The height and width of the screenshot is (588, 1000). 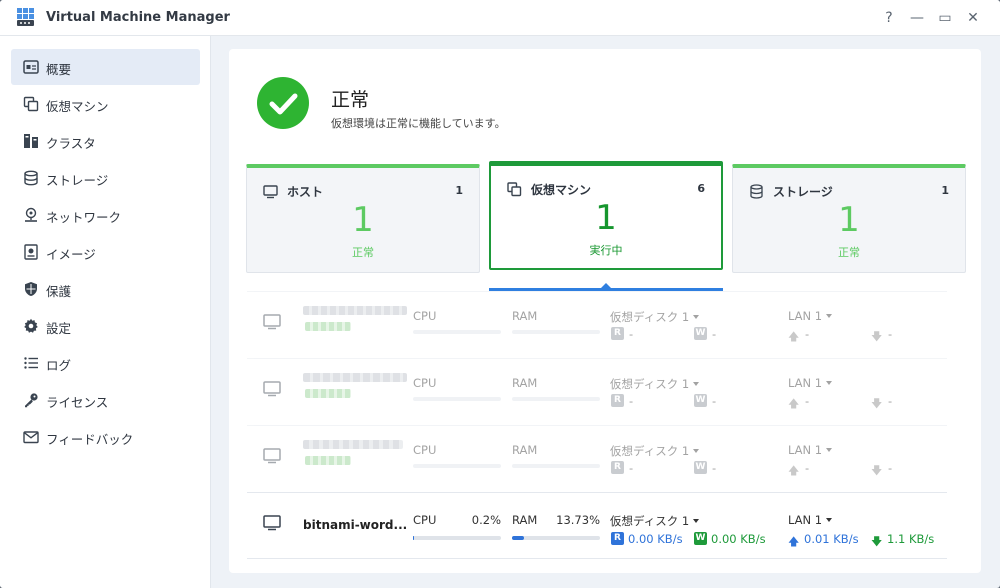 What do you see at coordinates (105, 67) in the screenshot?
I see `sidebar-item-overview: 概要` at bounding box center [105, 67].